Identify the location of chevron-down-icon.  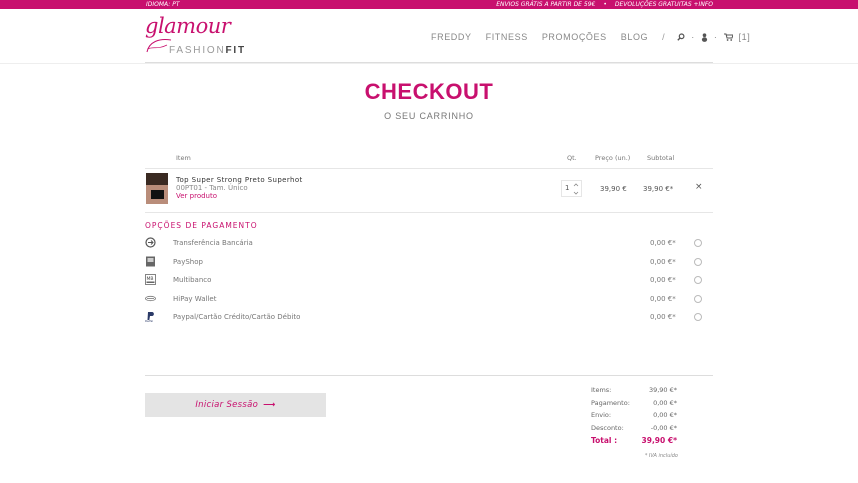
(576, 193).